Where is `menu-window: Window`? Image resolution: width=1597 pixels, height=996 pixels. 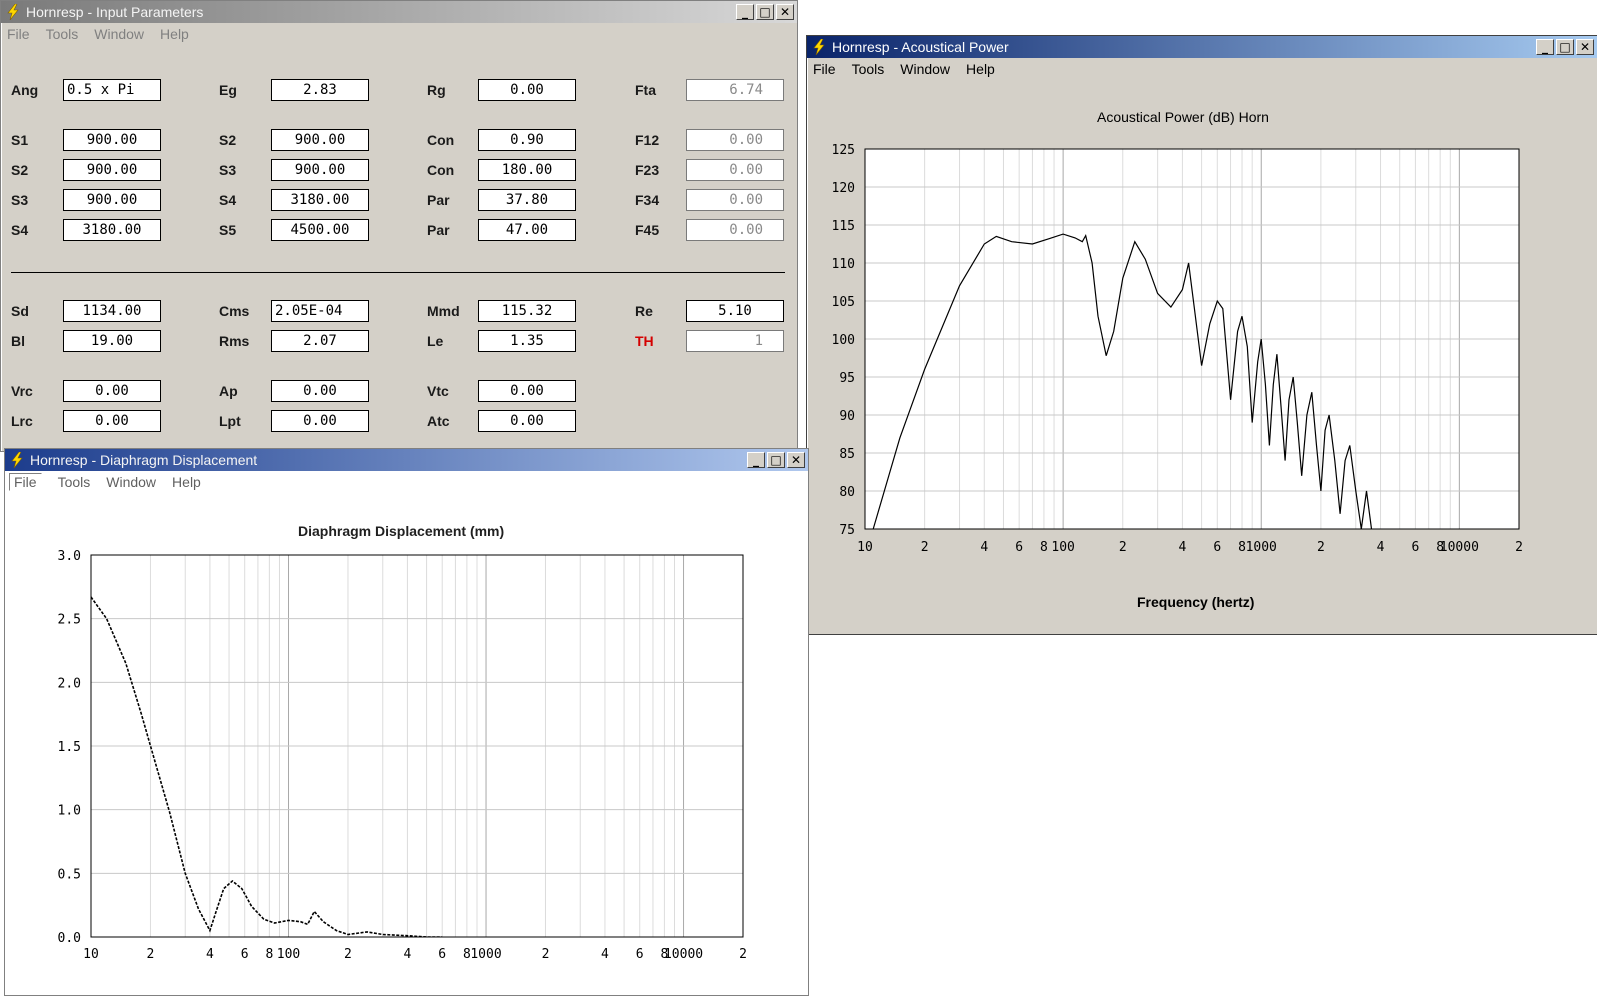 menu-window: Window is located at coordinates (119, 34).